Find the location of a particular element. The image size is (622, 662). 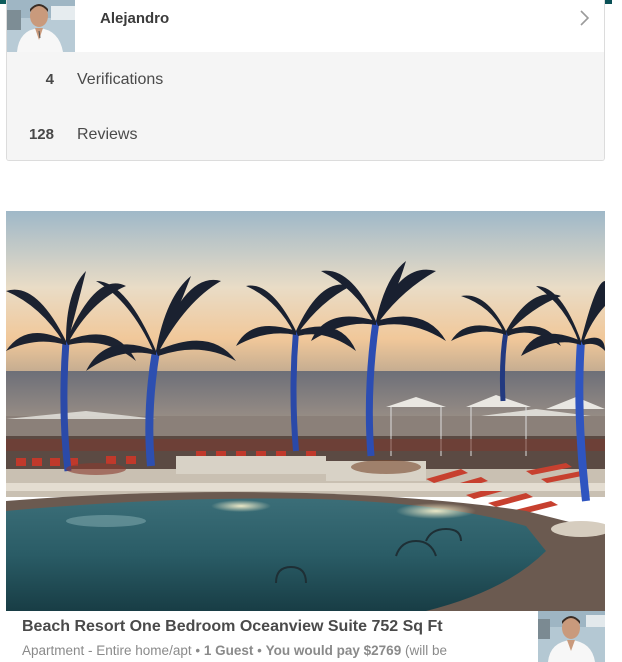

listing-host-avatar is located at coordinates (571, 636).